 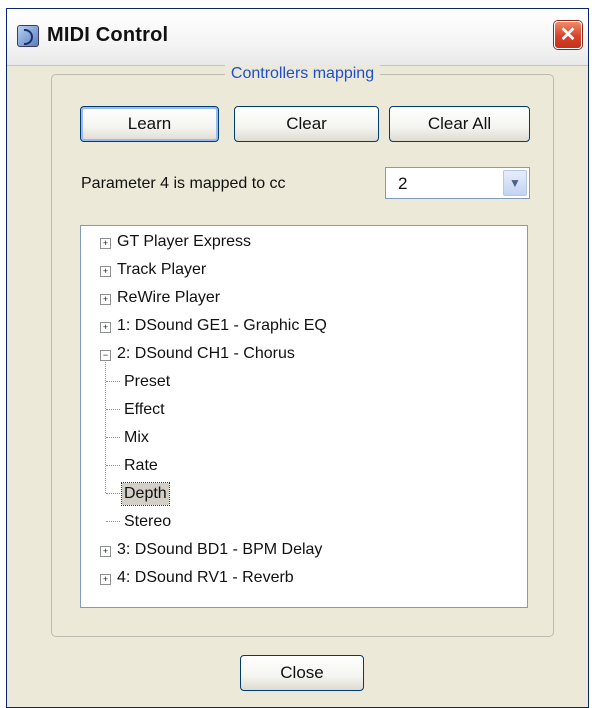 I want to click on chevron-down-icon: ▼, so click(x=515, y=183).